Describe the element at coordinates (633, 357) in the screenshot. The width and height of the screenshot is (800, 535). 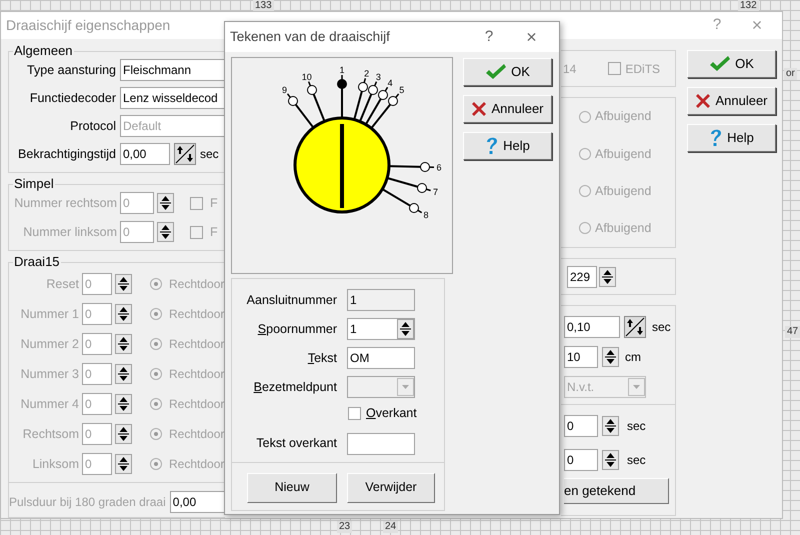
I see `unit-label: cm` at that location.